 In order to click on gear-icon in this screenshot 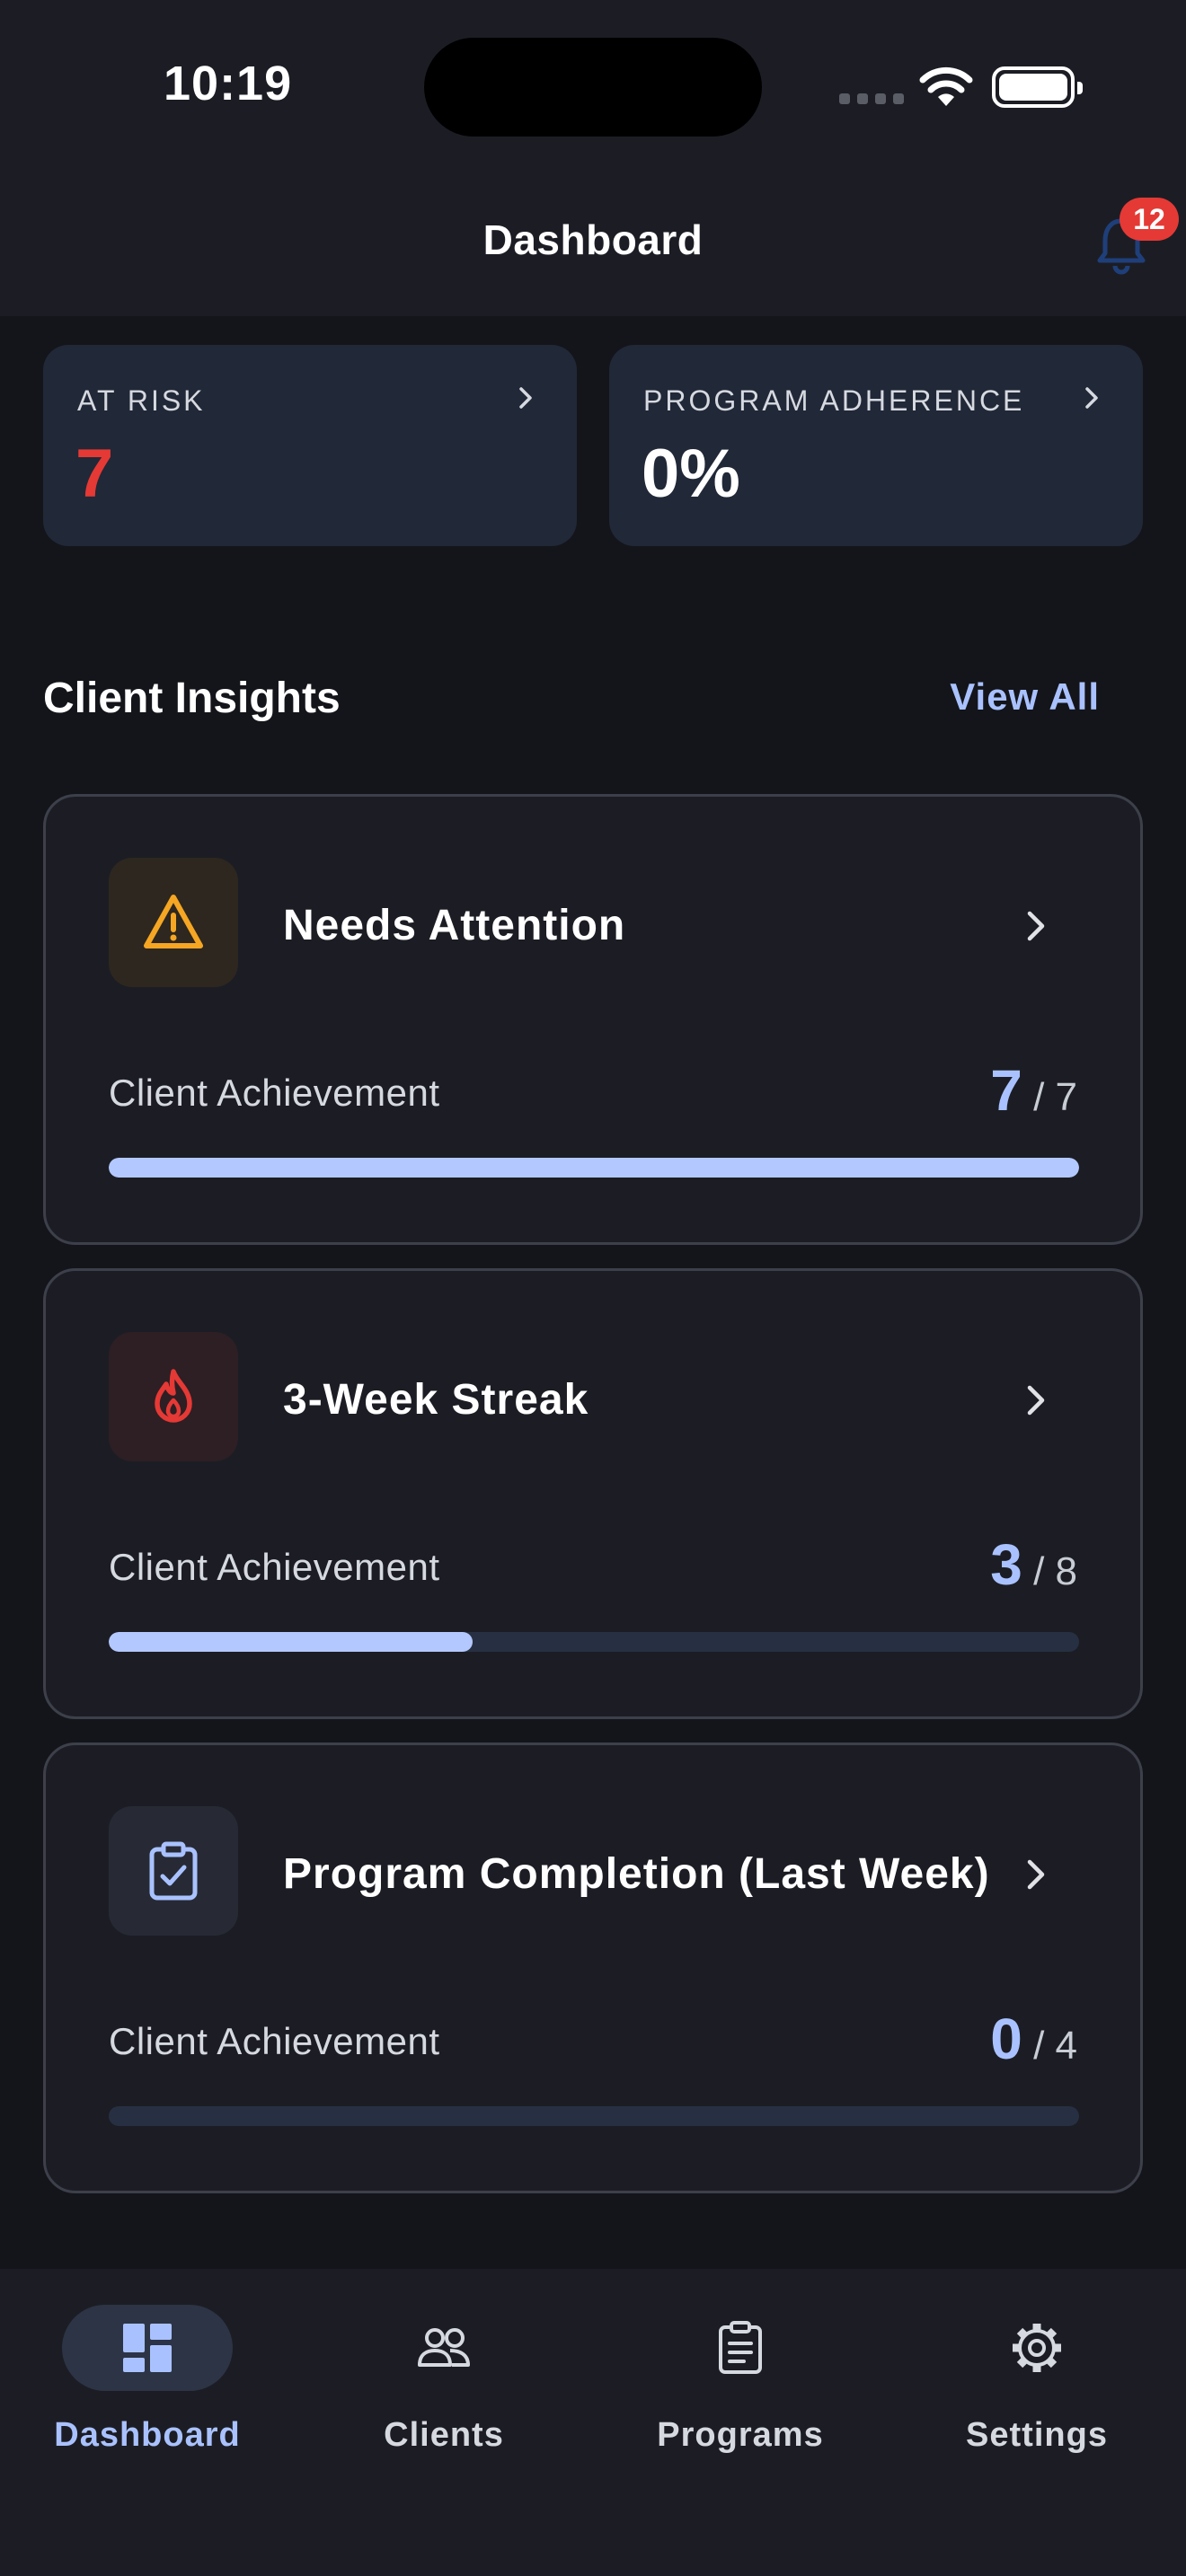, I will do `click(1037, 2348)`.